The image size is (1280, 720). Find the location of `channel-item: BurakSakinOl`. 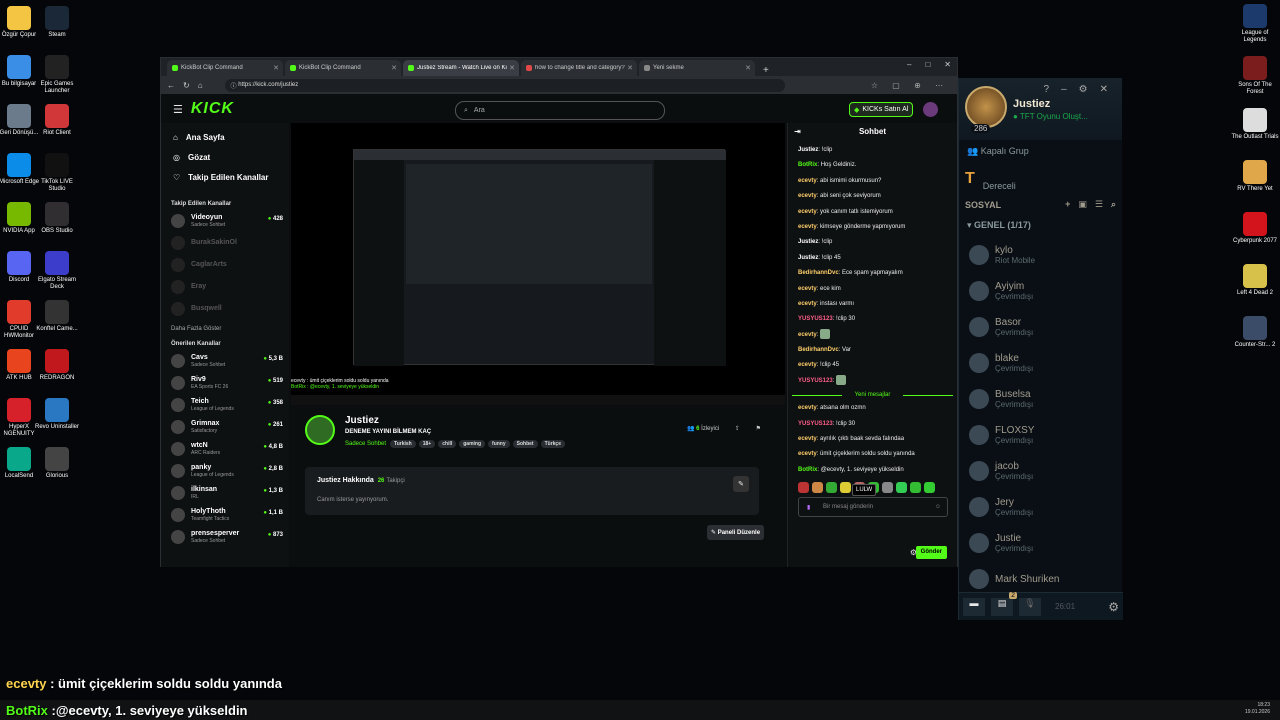

channel-item: BurakSakinOl is located at coordinates (225, 243).